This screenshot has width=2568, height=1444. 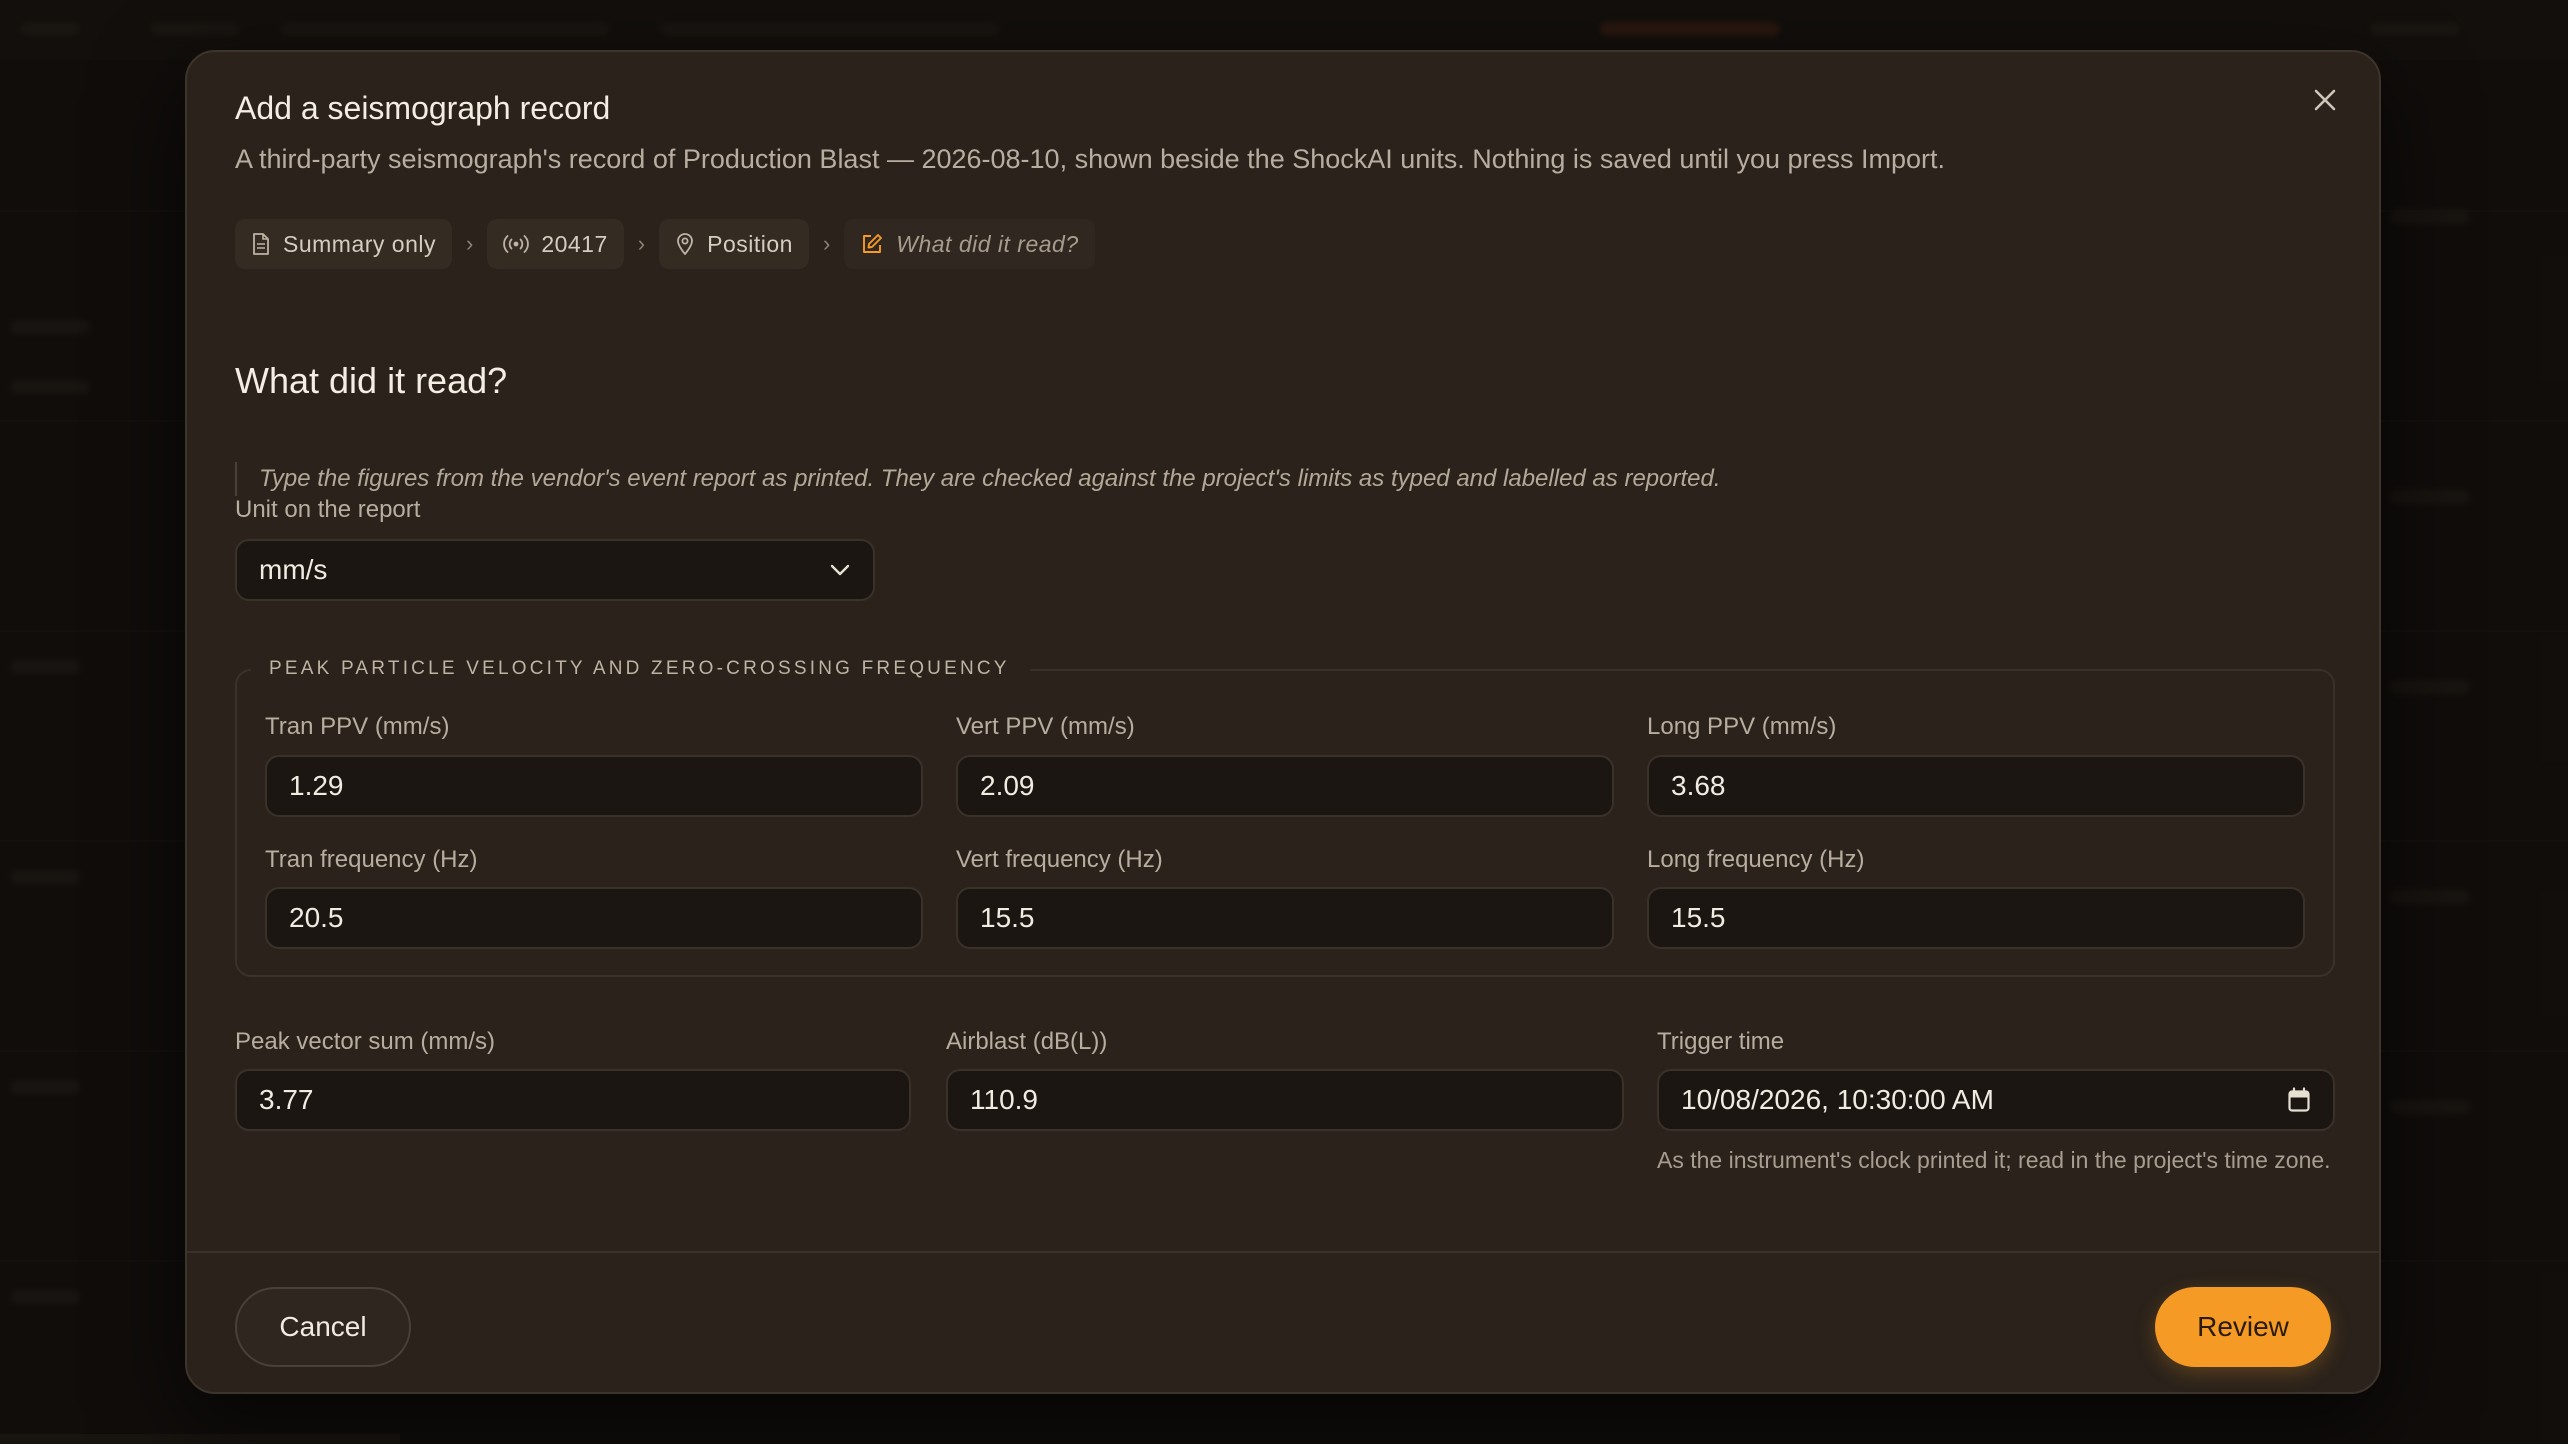 I want to click on trigger-time-input: 10/08/2026, 10:30:00 AM, so click(x=1996, y=1100).